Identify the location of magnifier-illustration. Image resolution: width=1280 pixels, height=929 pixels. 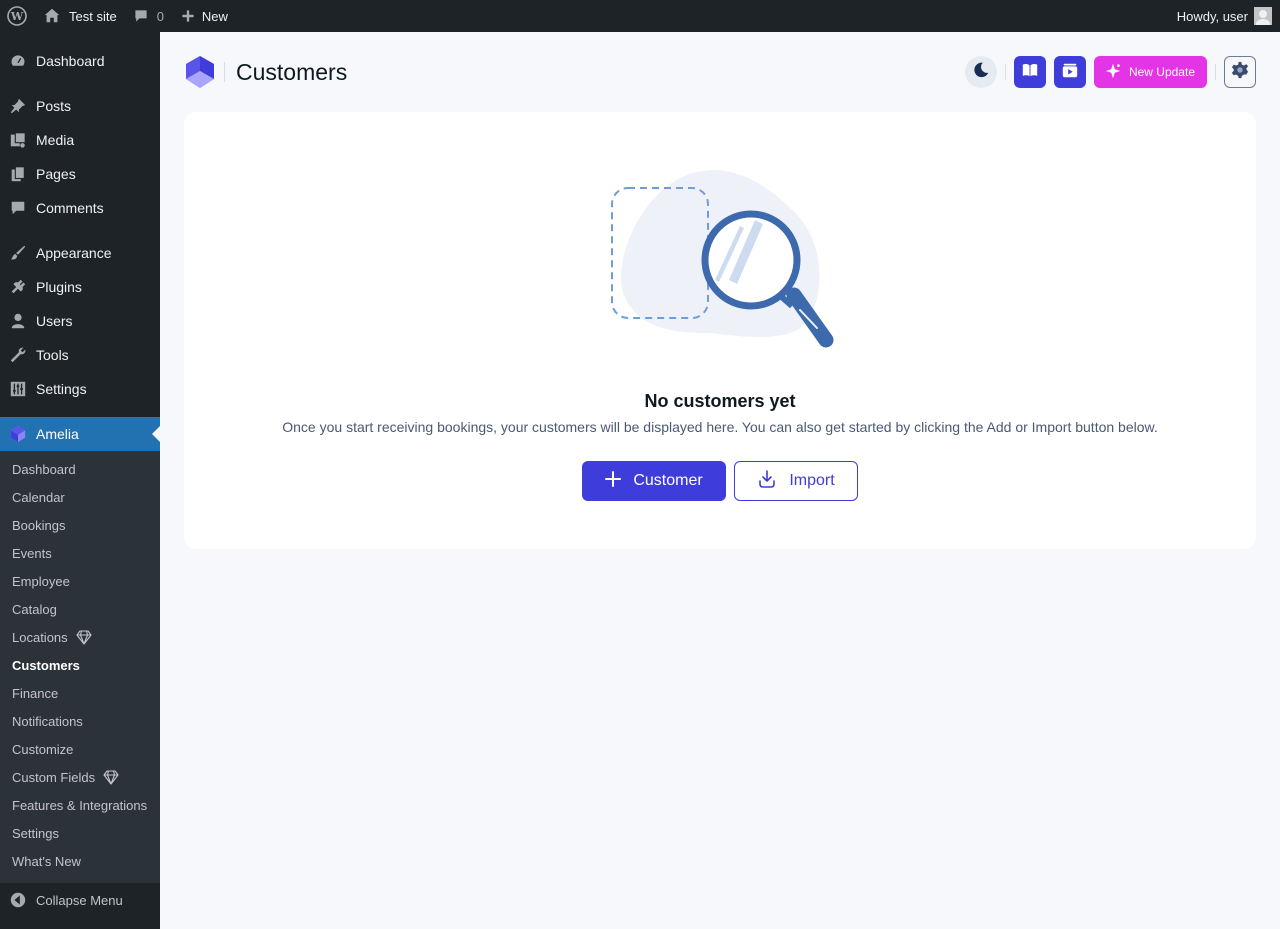
(725, 259).